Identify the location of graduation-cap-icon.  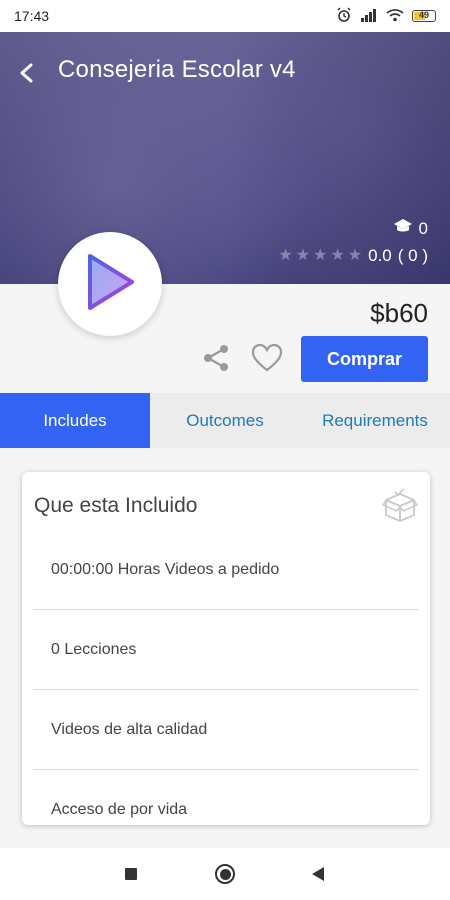
(403, 228).